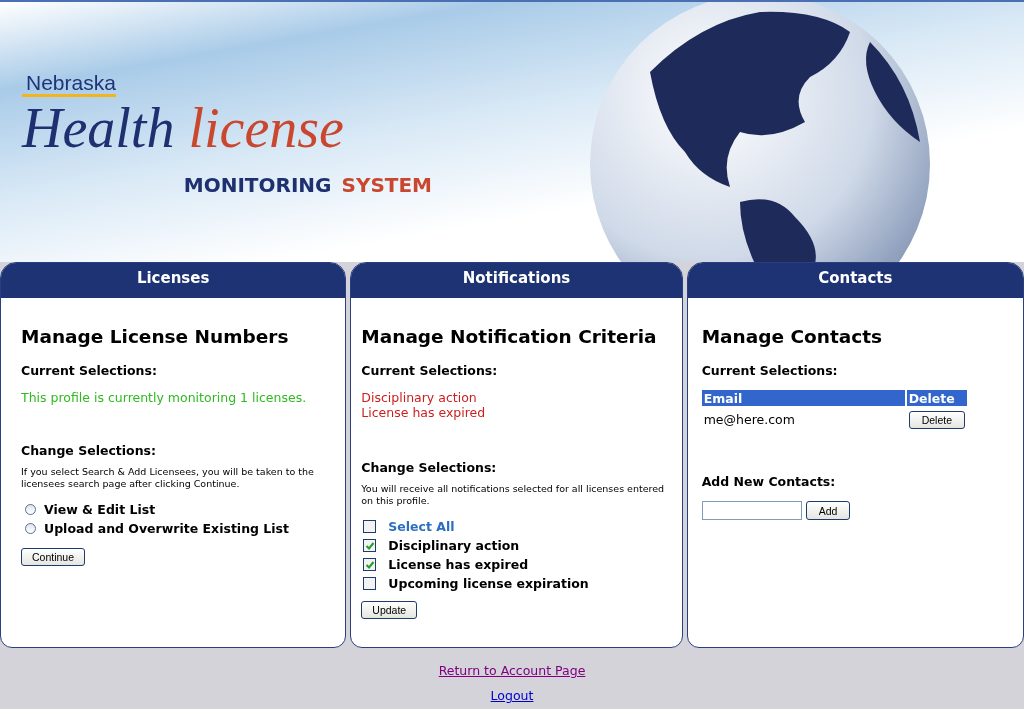 The width and height of the screenshot is (1024, 709). I want to click on checkbox-label: Disciplinary action, so click(454, 545).